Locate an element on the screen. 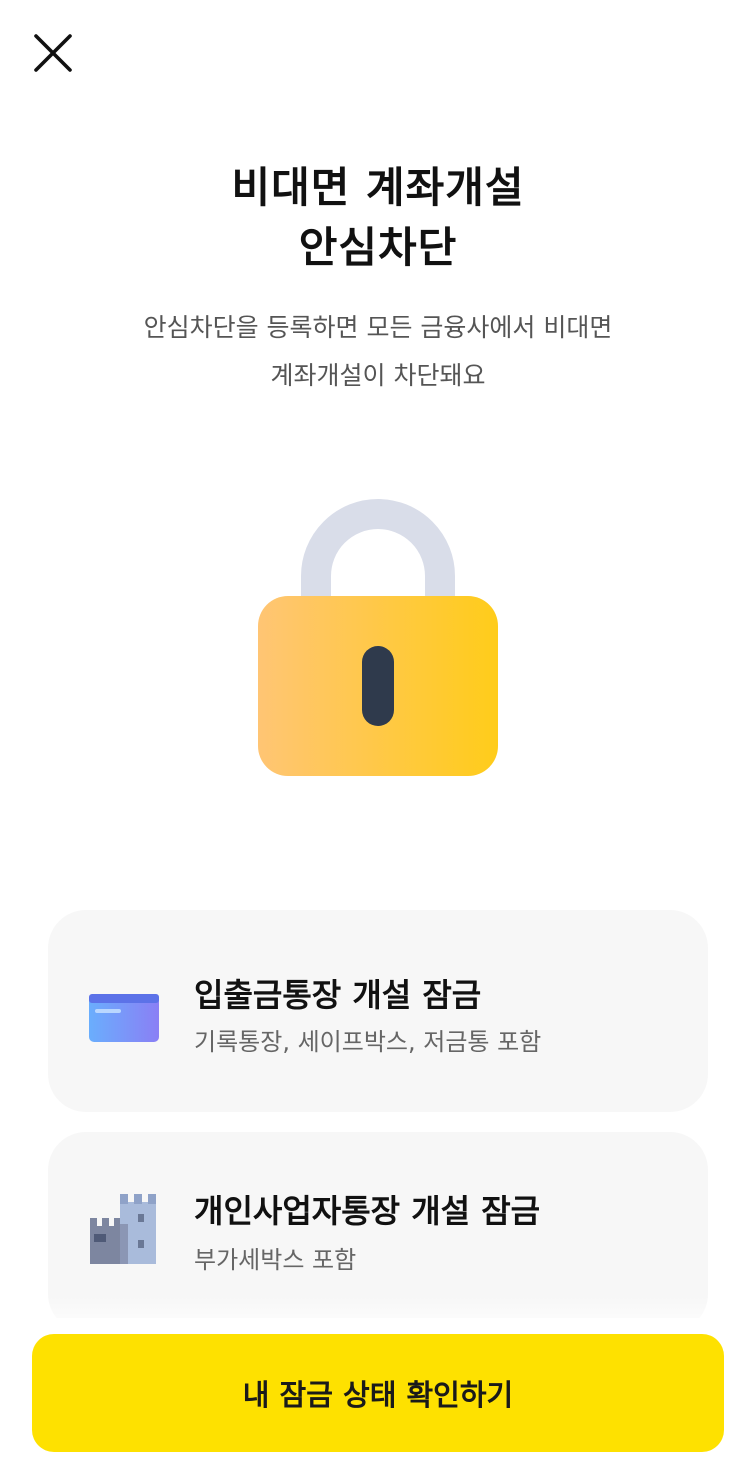 The image size is (756, 1484). close-button is located at coordinates (53, 53).